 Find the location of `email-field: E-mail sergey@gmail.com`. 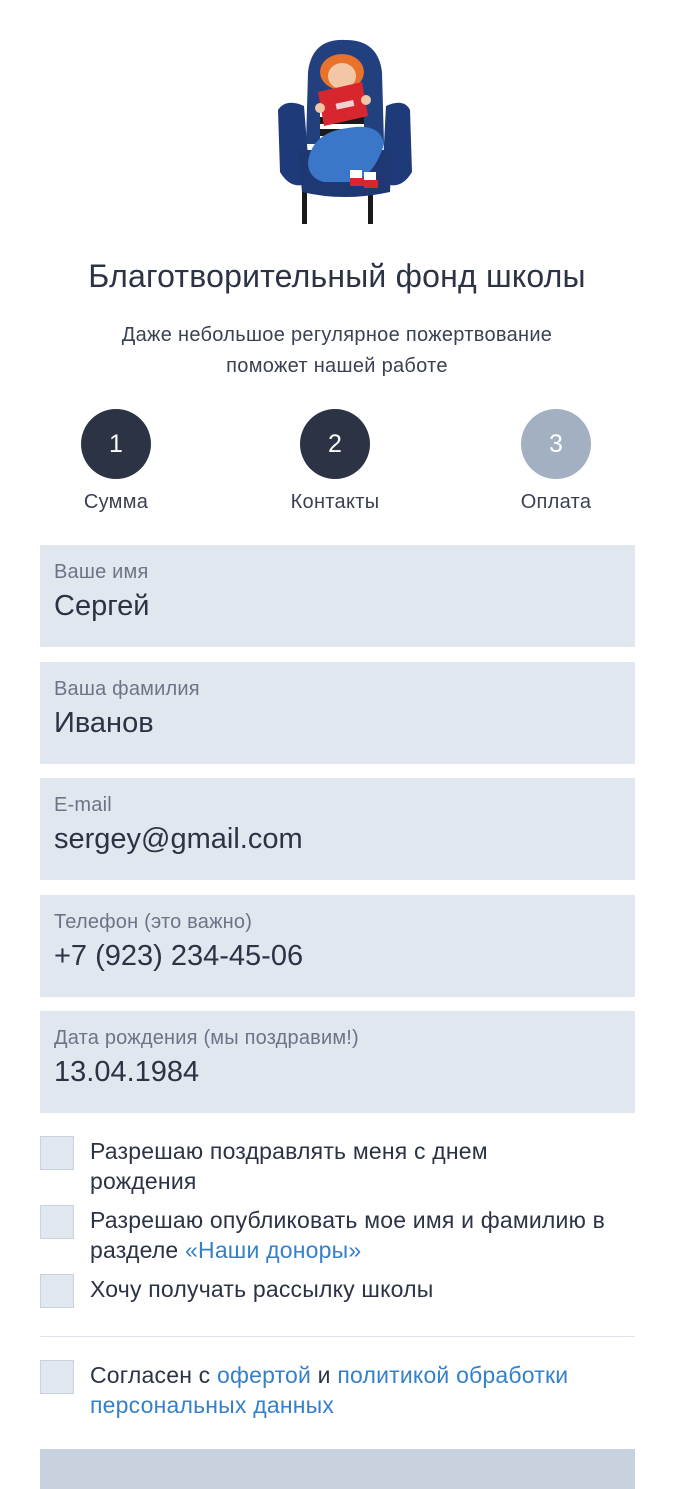

email-field: E-mail sergey@gmail.com is located at coordinates (337, 829).